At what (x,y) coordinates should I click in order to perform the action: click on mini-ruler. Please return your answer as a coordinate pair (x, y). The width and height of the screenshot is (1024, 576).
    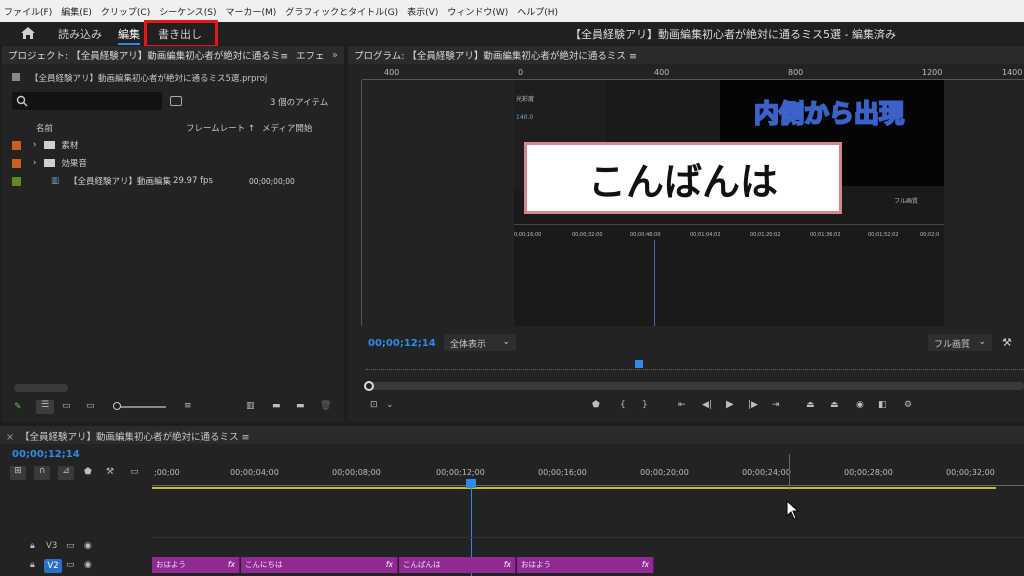
    Looking at the image, I should click on (695, 366).